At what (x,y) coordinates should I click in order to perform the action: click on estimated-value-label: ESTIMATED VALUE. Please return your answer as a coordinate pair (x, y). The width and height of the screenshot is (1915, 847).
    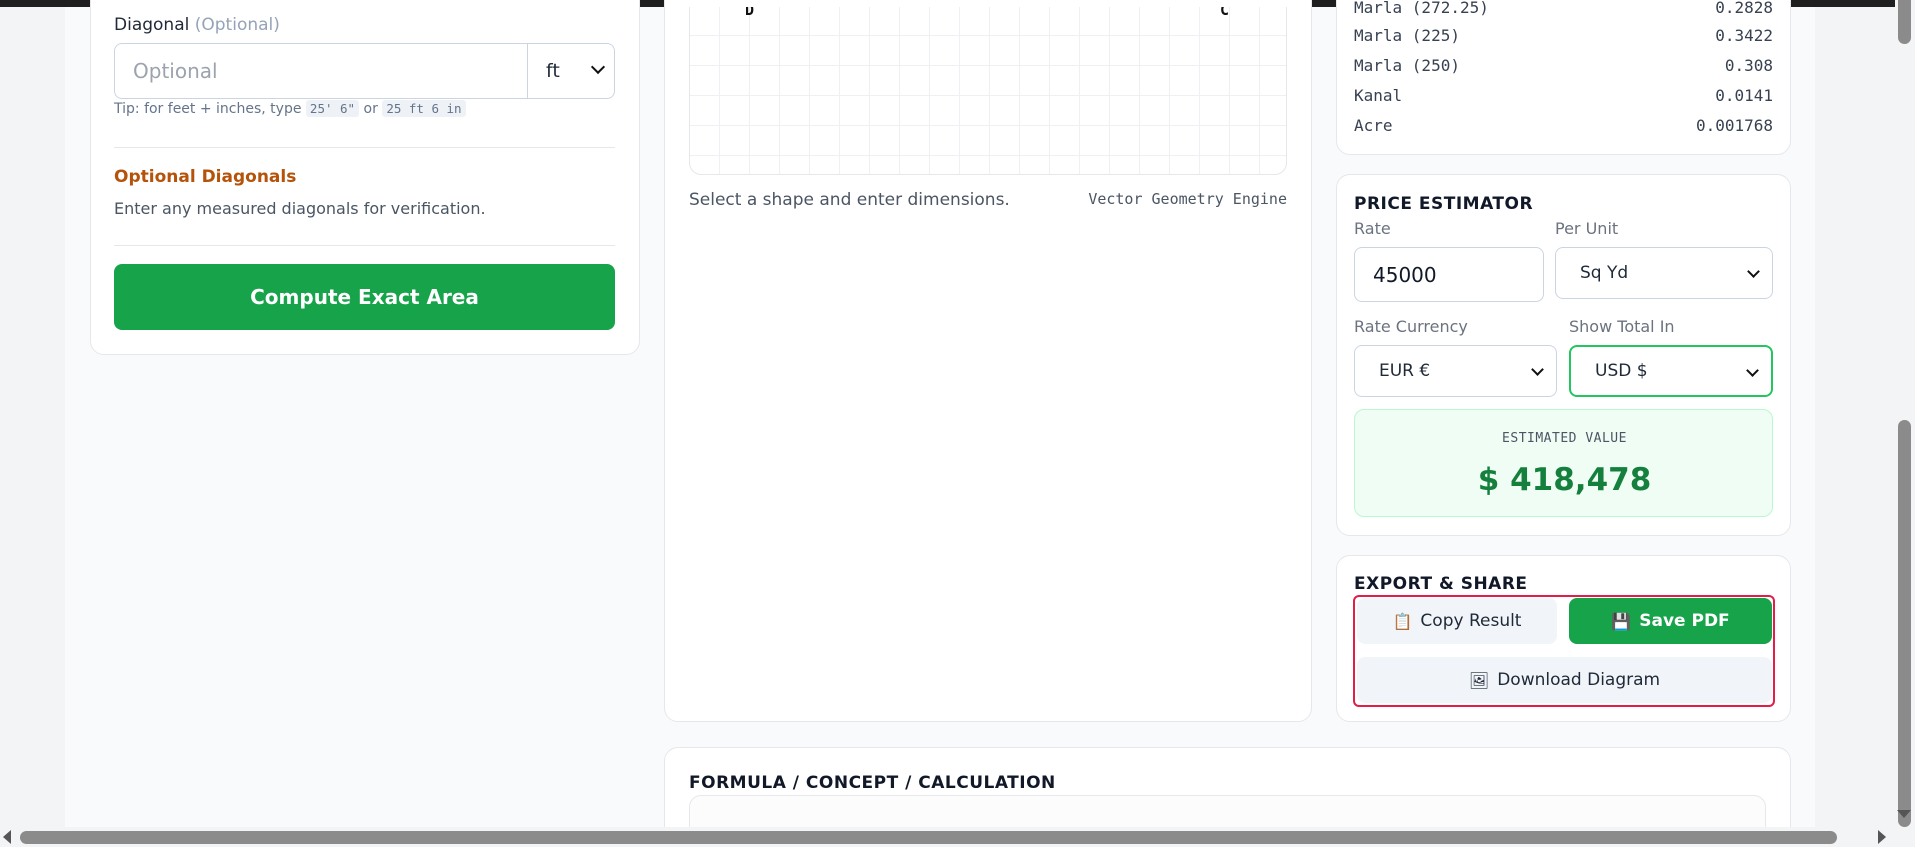
    Looking at the image, I should click on (1564, 438).